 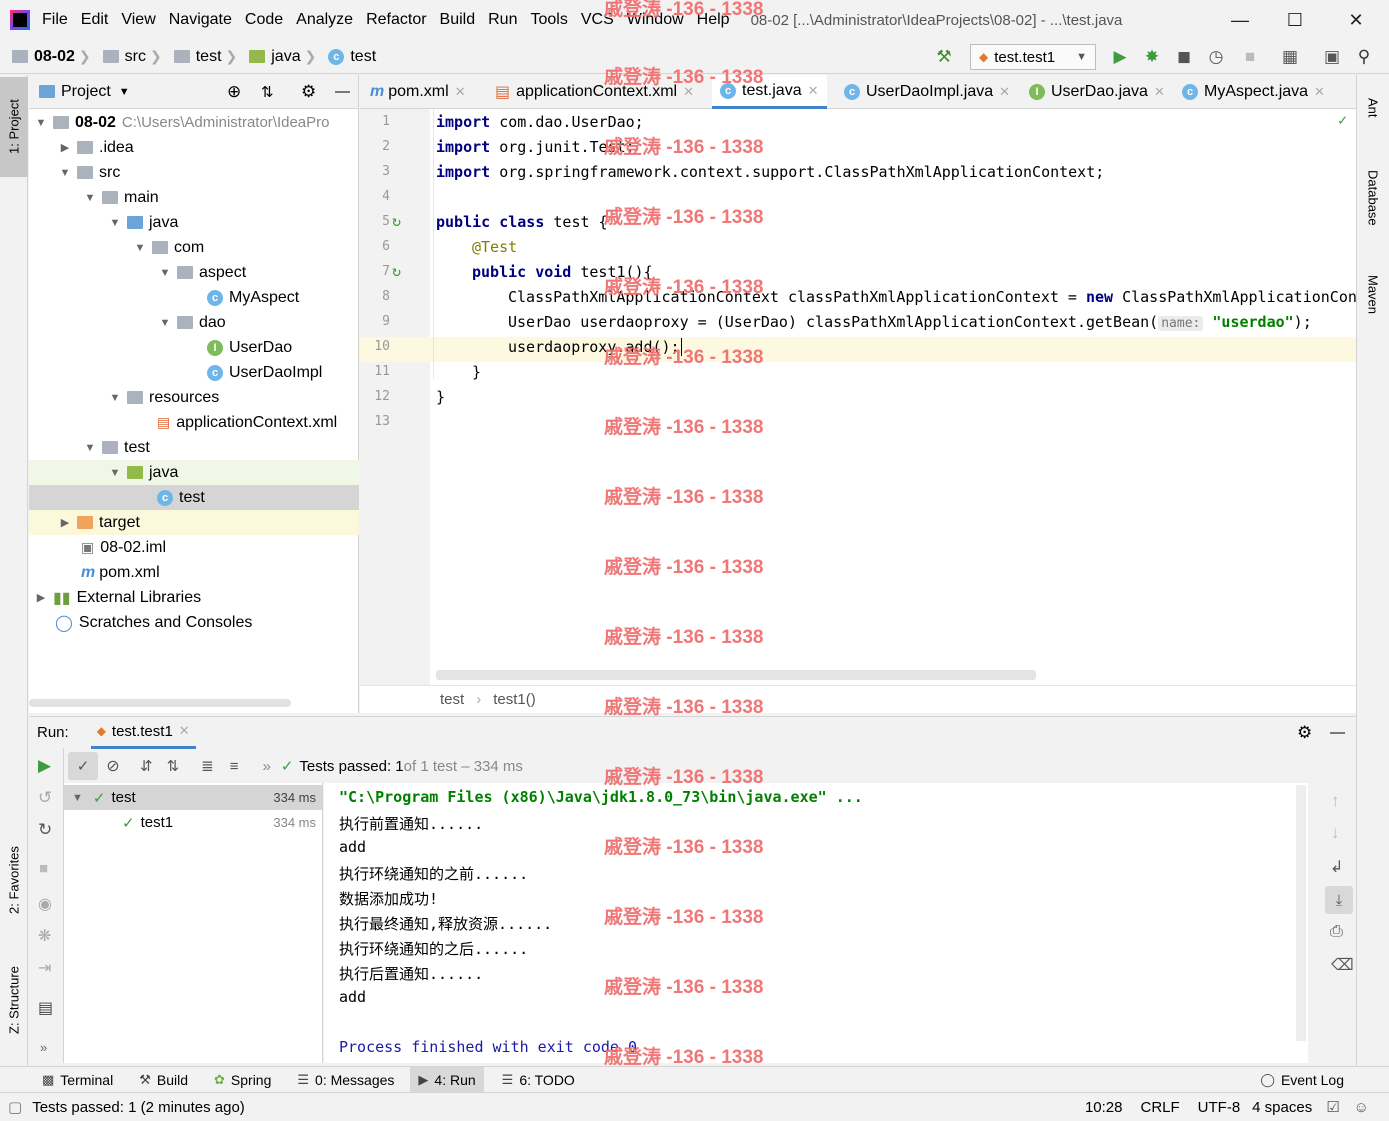 I want to click on sort-alphabetically-icon: ⇵, so click(x=146, y=766).